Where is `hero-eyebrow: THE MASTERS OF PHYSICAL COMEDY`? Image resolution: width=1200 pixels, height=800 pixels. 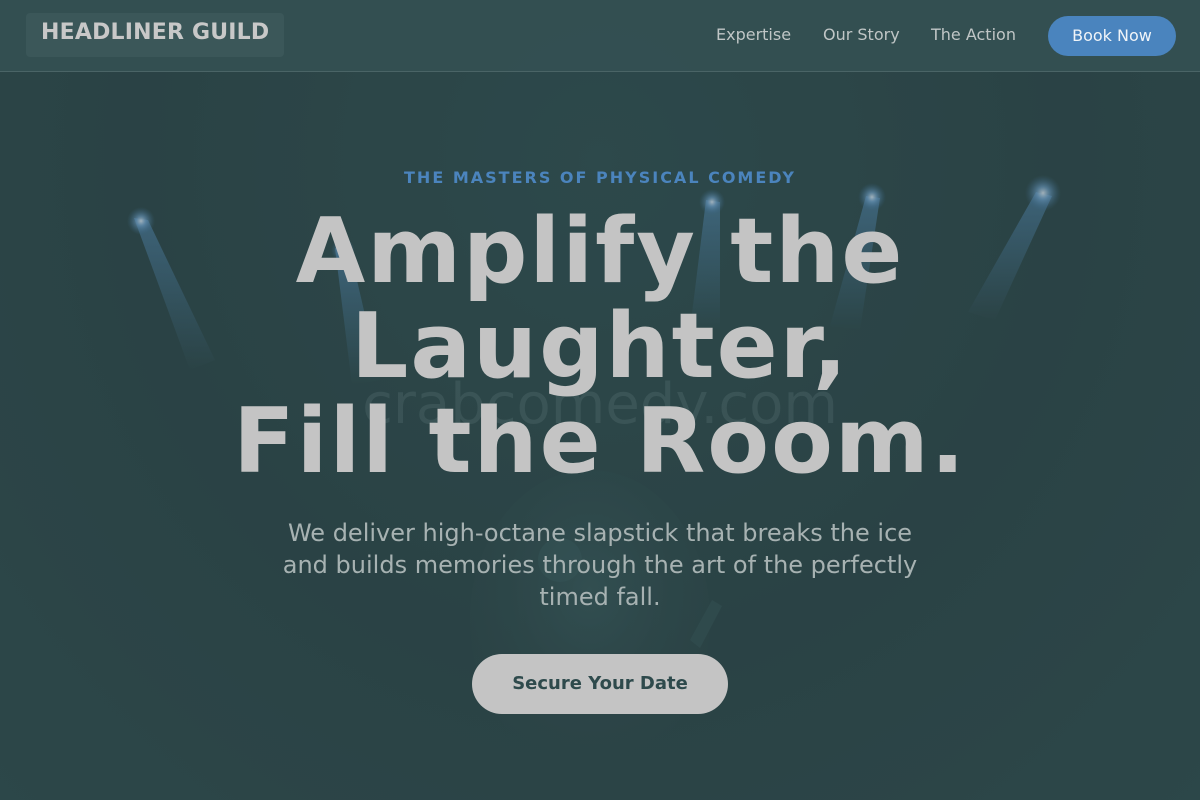
hero-eyebrow: THE MASTERS OF PHYSICAL COMEDY is located at coordinates (600, 177).